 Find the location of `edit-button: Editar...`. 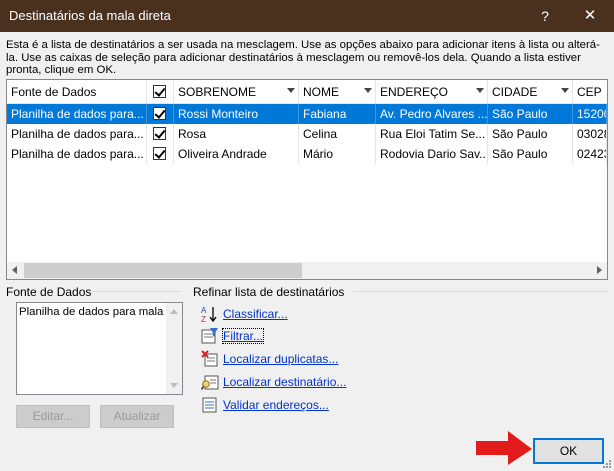

edit-button: Editar... is located at coordinates (53, 416).